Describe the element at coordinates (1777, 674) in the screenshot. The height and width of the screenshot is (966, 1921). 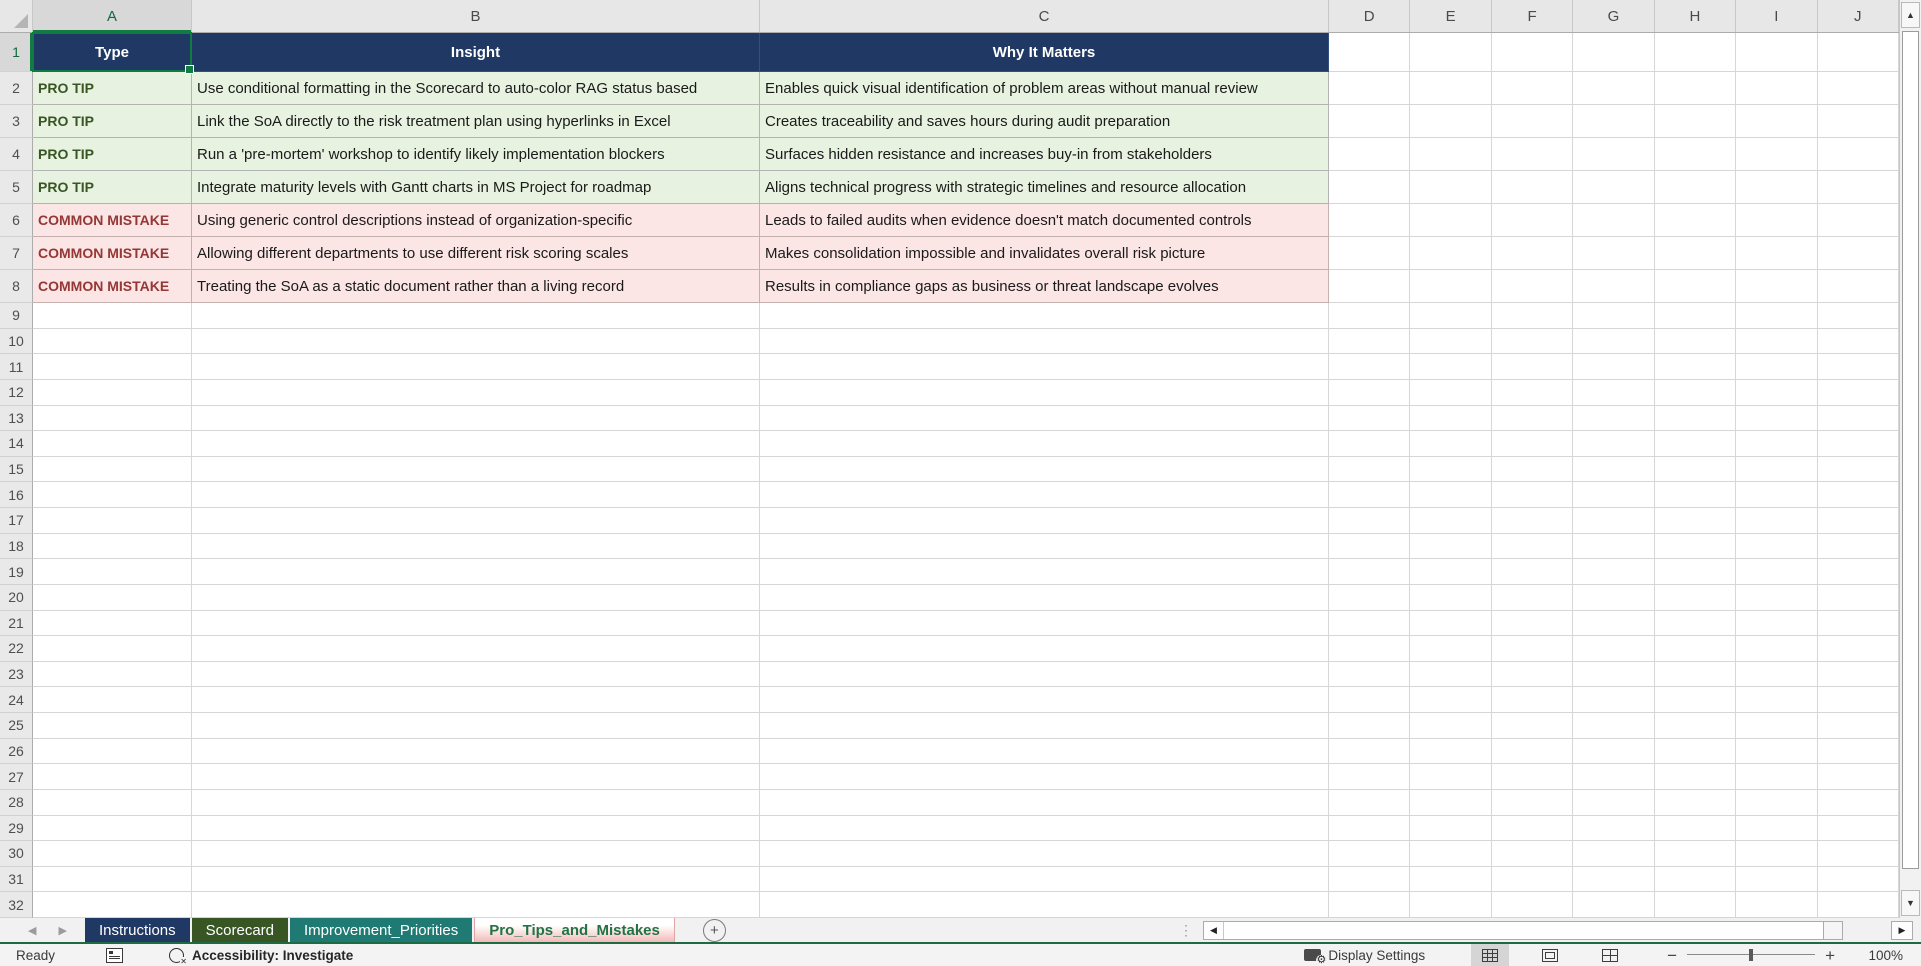
I see `cell-I23` at that location.